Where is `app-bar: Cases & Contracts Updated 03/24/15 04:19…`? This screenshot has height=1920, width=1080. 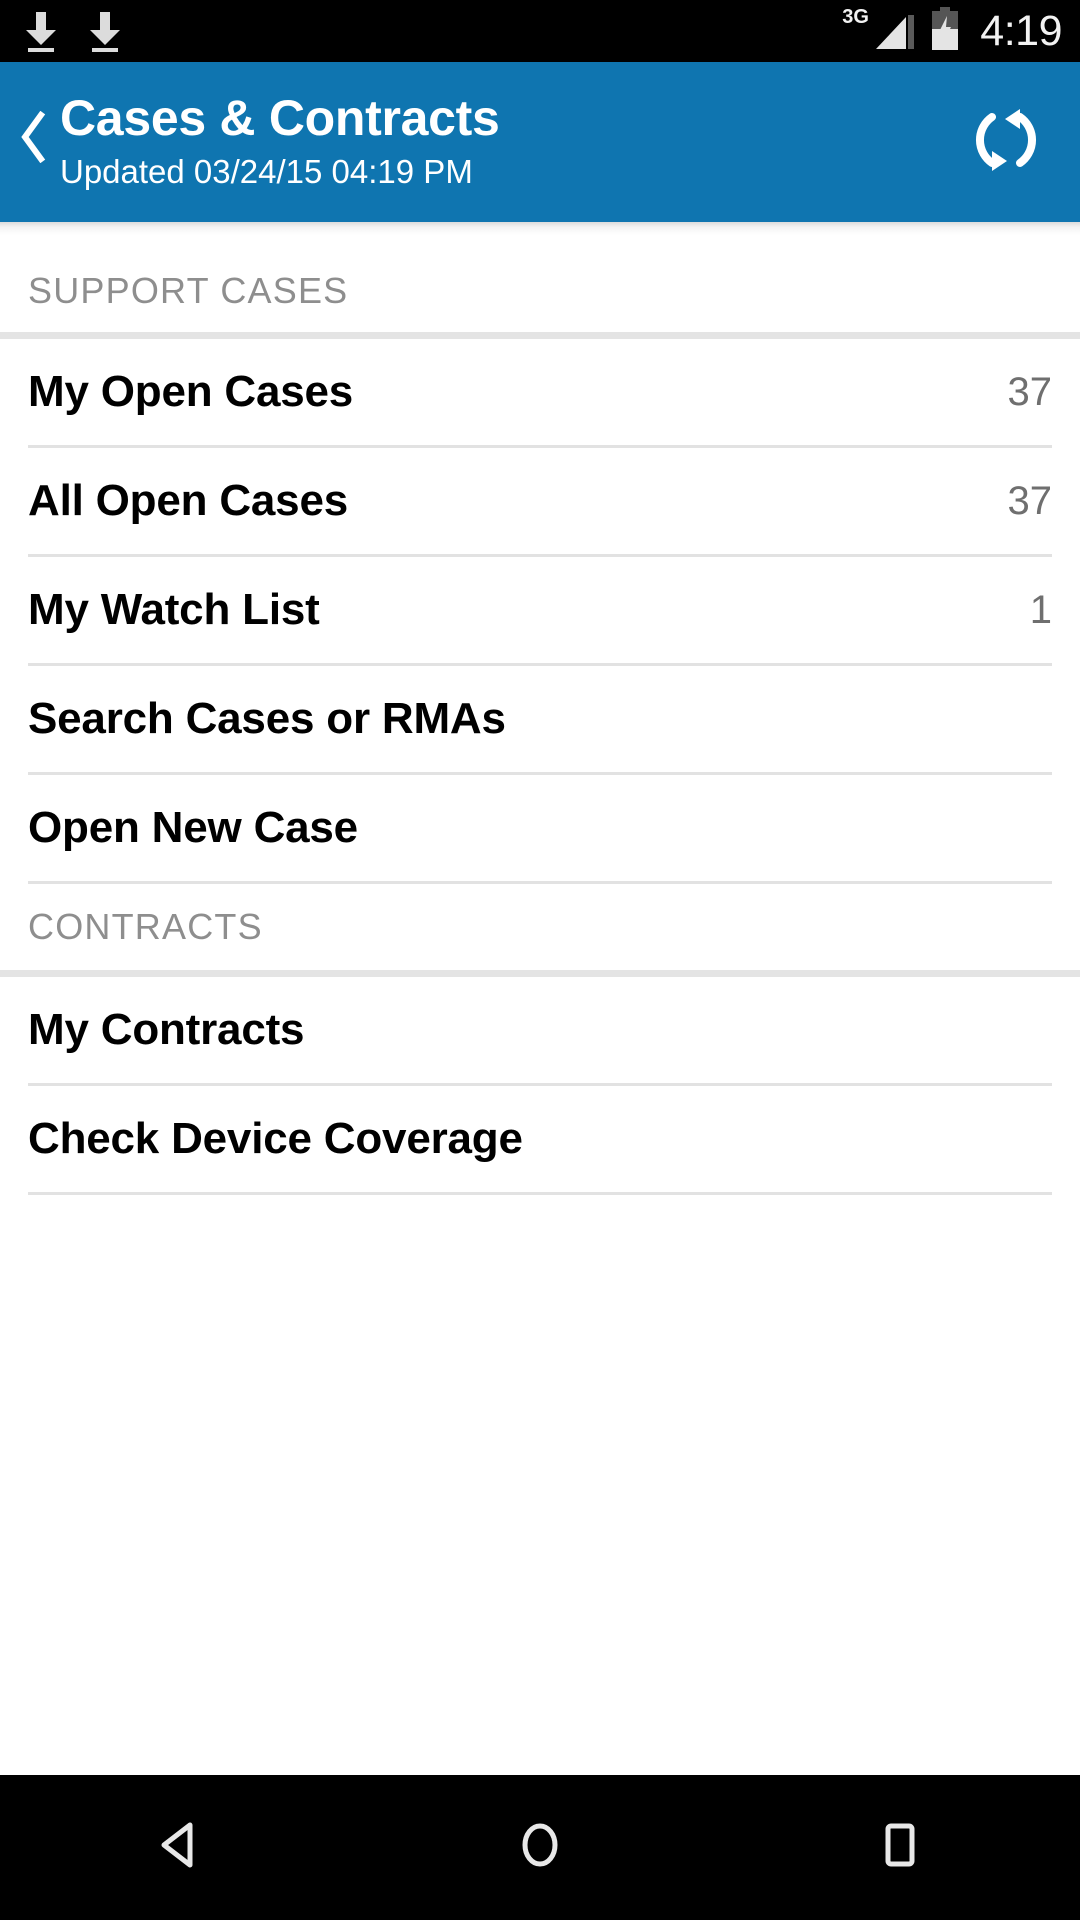
app-bar: Cases & Contracts Updated 03/24/15 04:19… is located at coordinates (540, 142).